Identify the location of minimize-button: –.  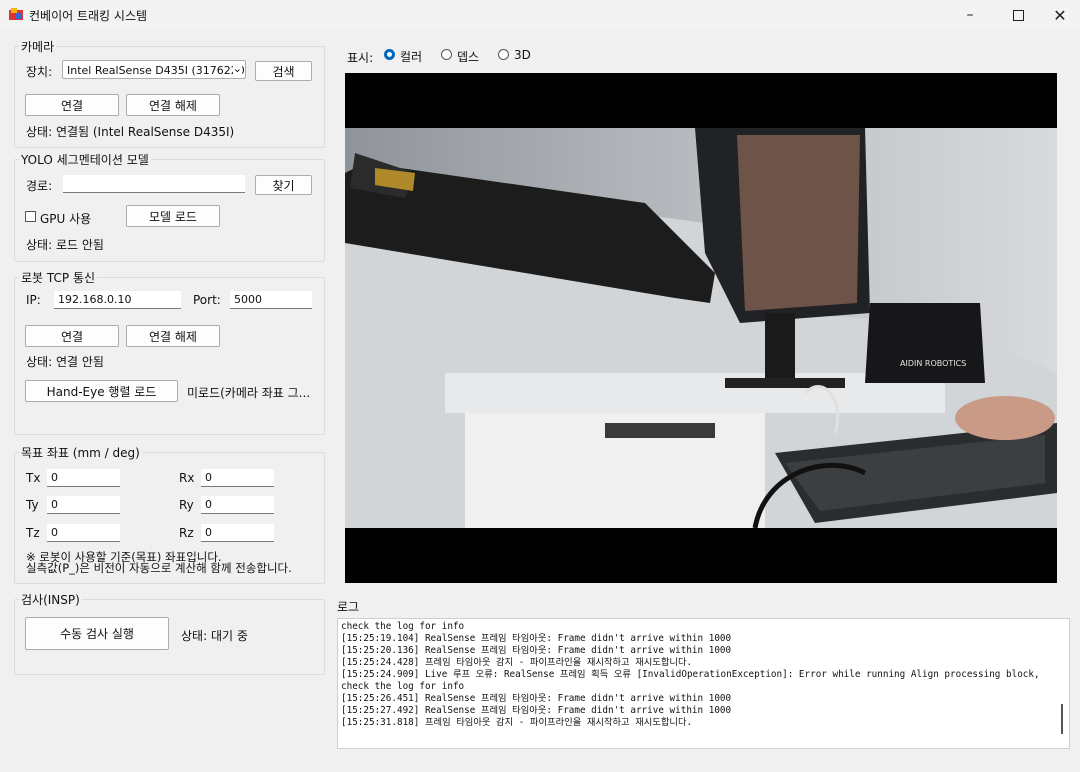
(970, 15).